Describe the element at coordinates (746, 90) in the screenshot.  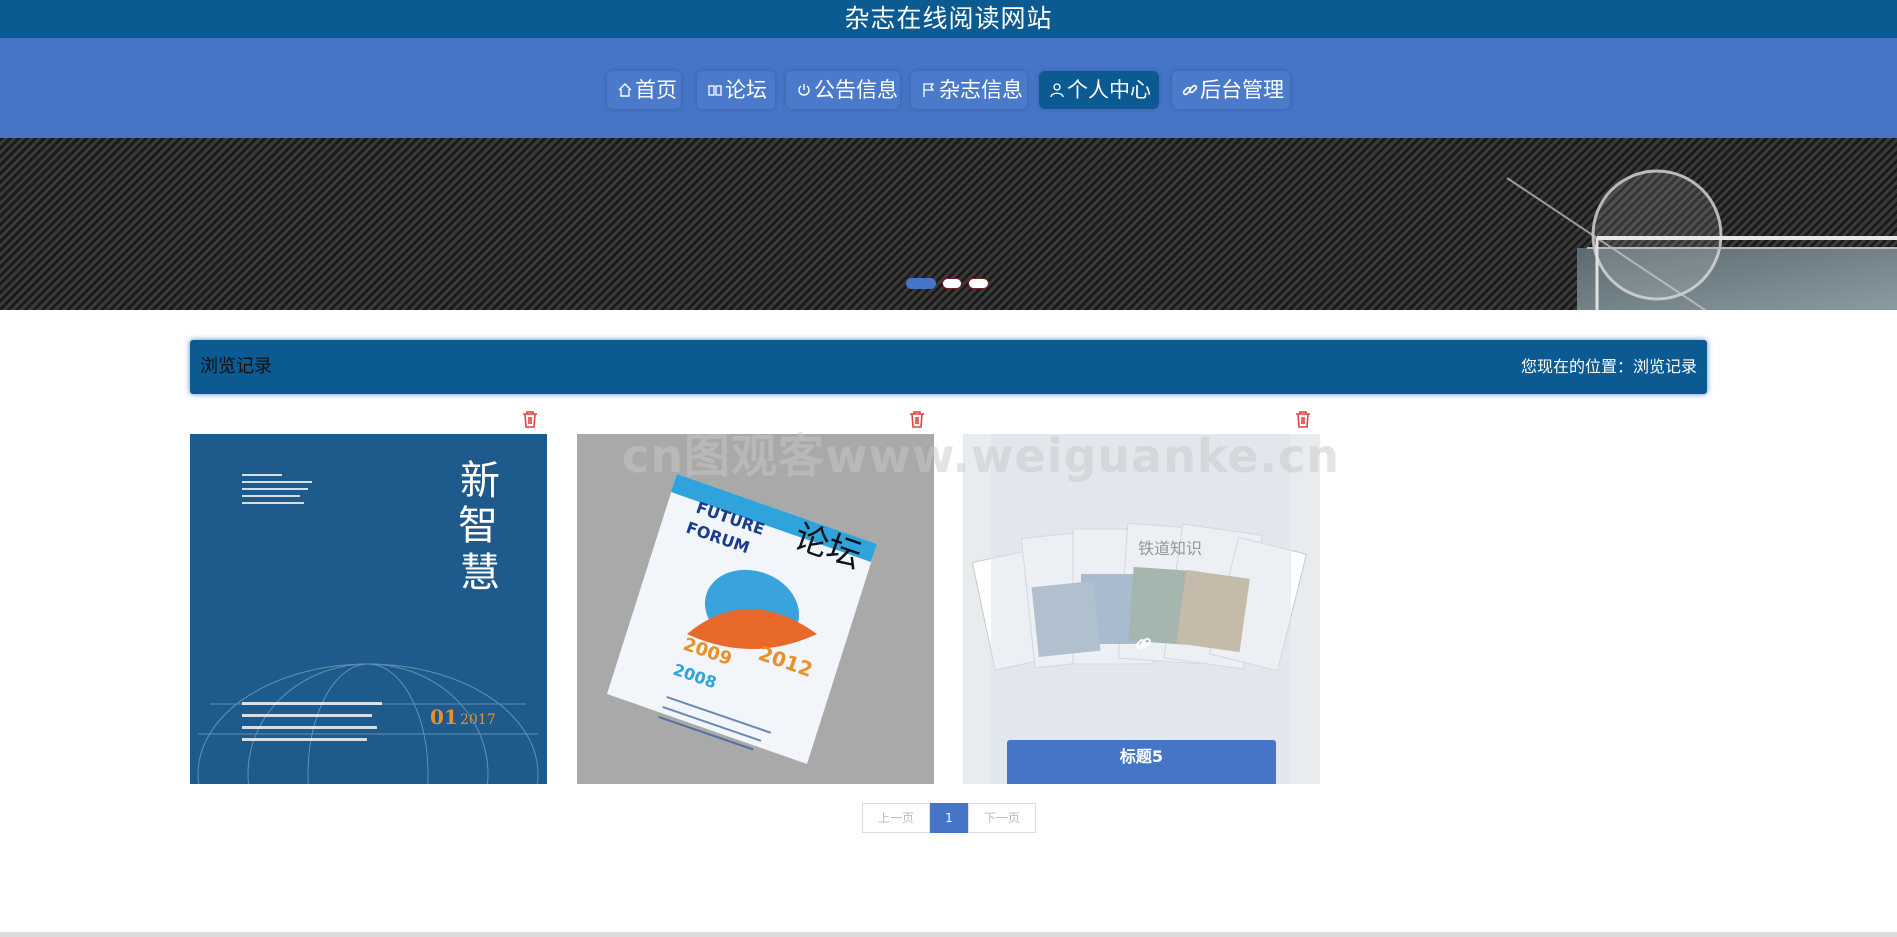
I see `nav-label: 论坛` at that location.